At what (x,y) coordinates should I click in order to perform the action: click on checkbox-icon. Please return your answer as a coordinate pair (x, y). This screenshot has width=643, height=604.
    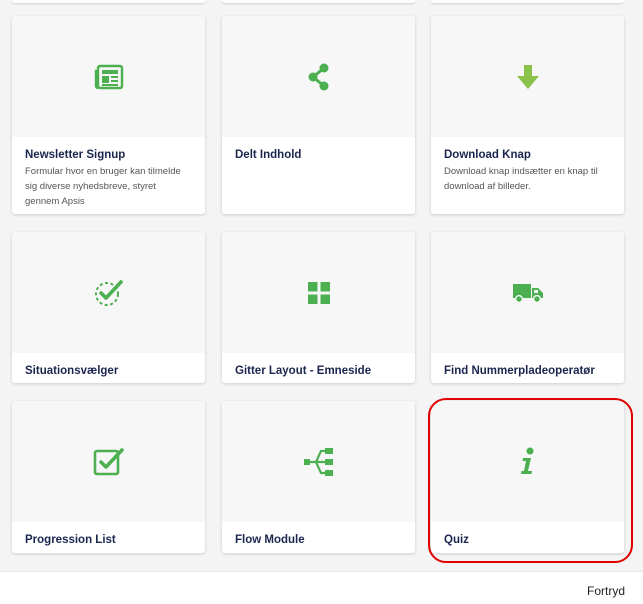
    Looking at the image, I should click on (109, 462).